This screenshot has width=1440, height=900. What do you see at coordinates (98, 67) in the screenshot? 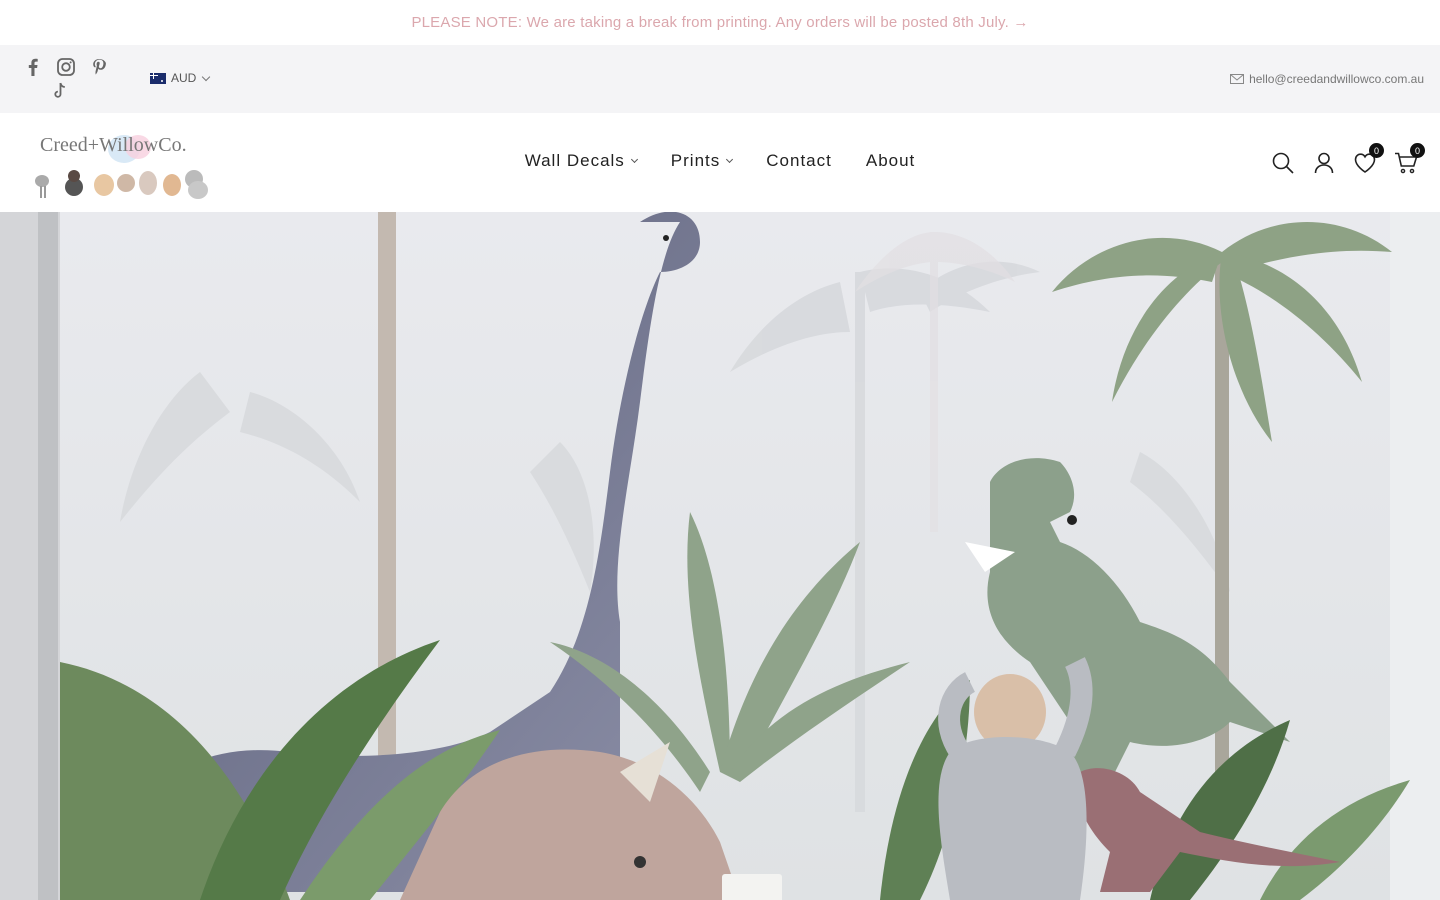
I see `pinterest-icon` at bounding box center [98, 67].